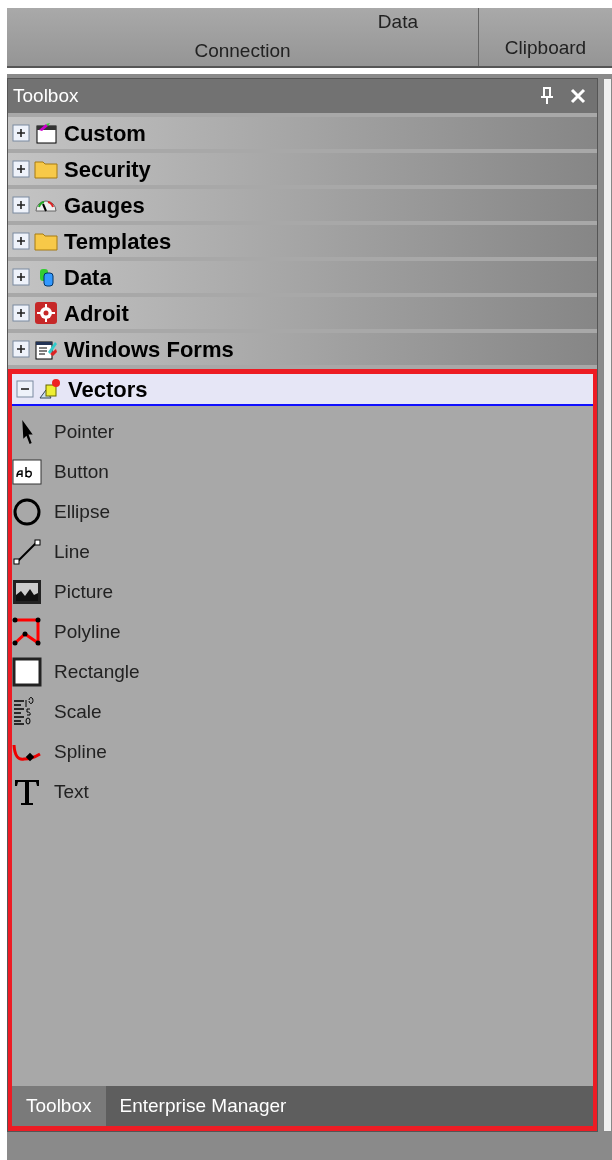 This screenshot has width=612, height=1160. What do you see at coordinates (302, 349) in the screenshot?
I see `category-header: Windows Forms` at bounding box center [302, 349].